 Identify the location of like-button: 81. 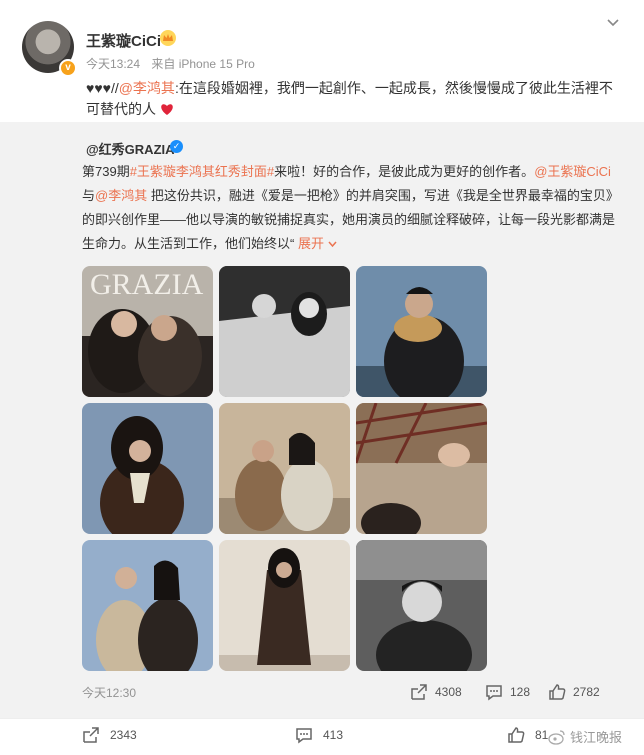
(527, 735).